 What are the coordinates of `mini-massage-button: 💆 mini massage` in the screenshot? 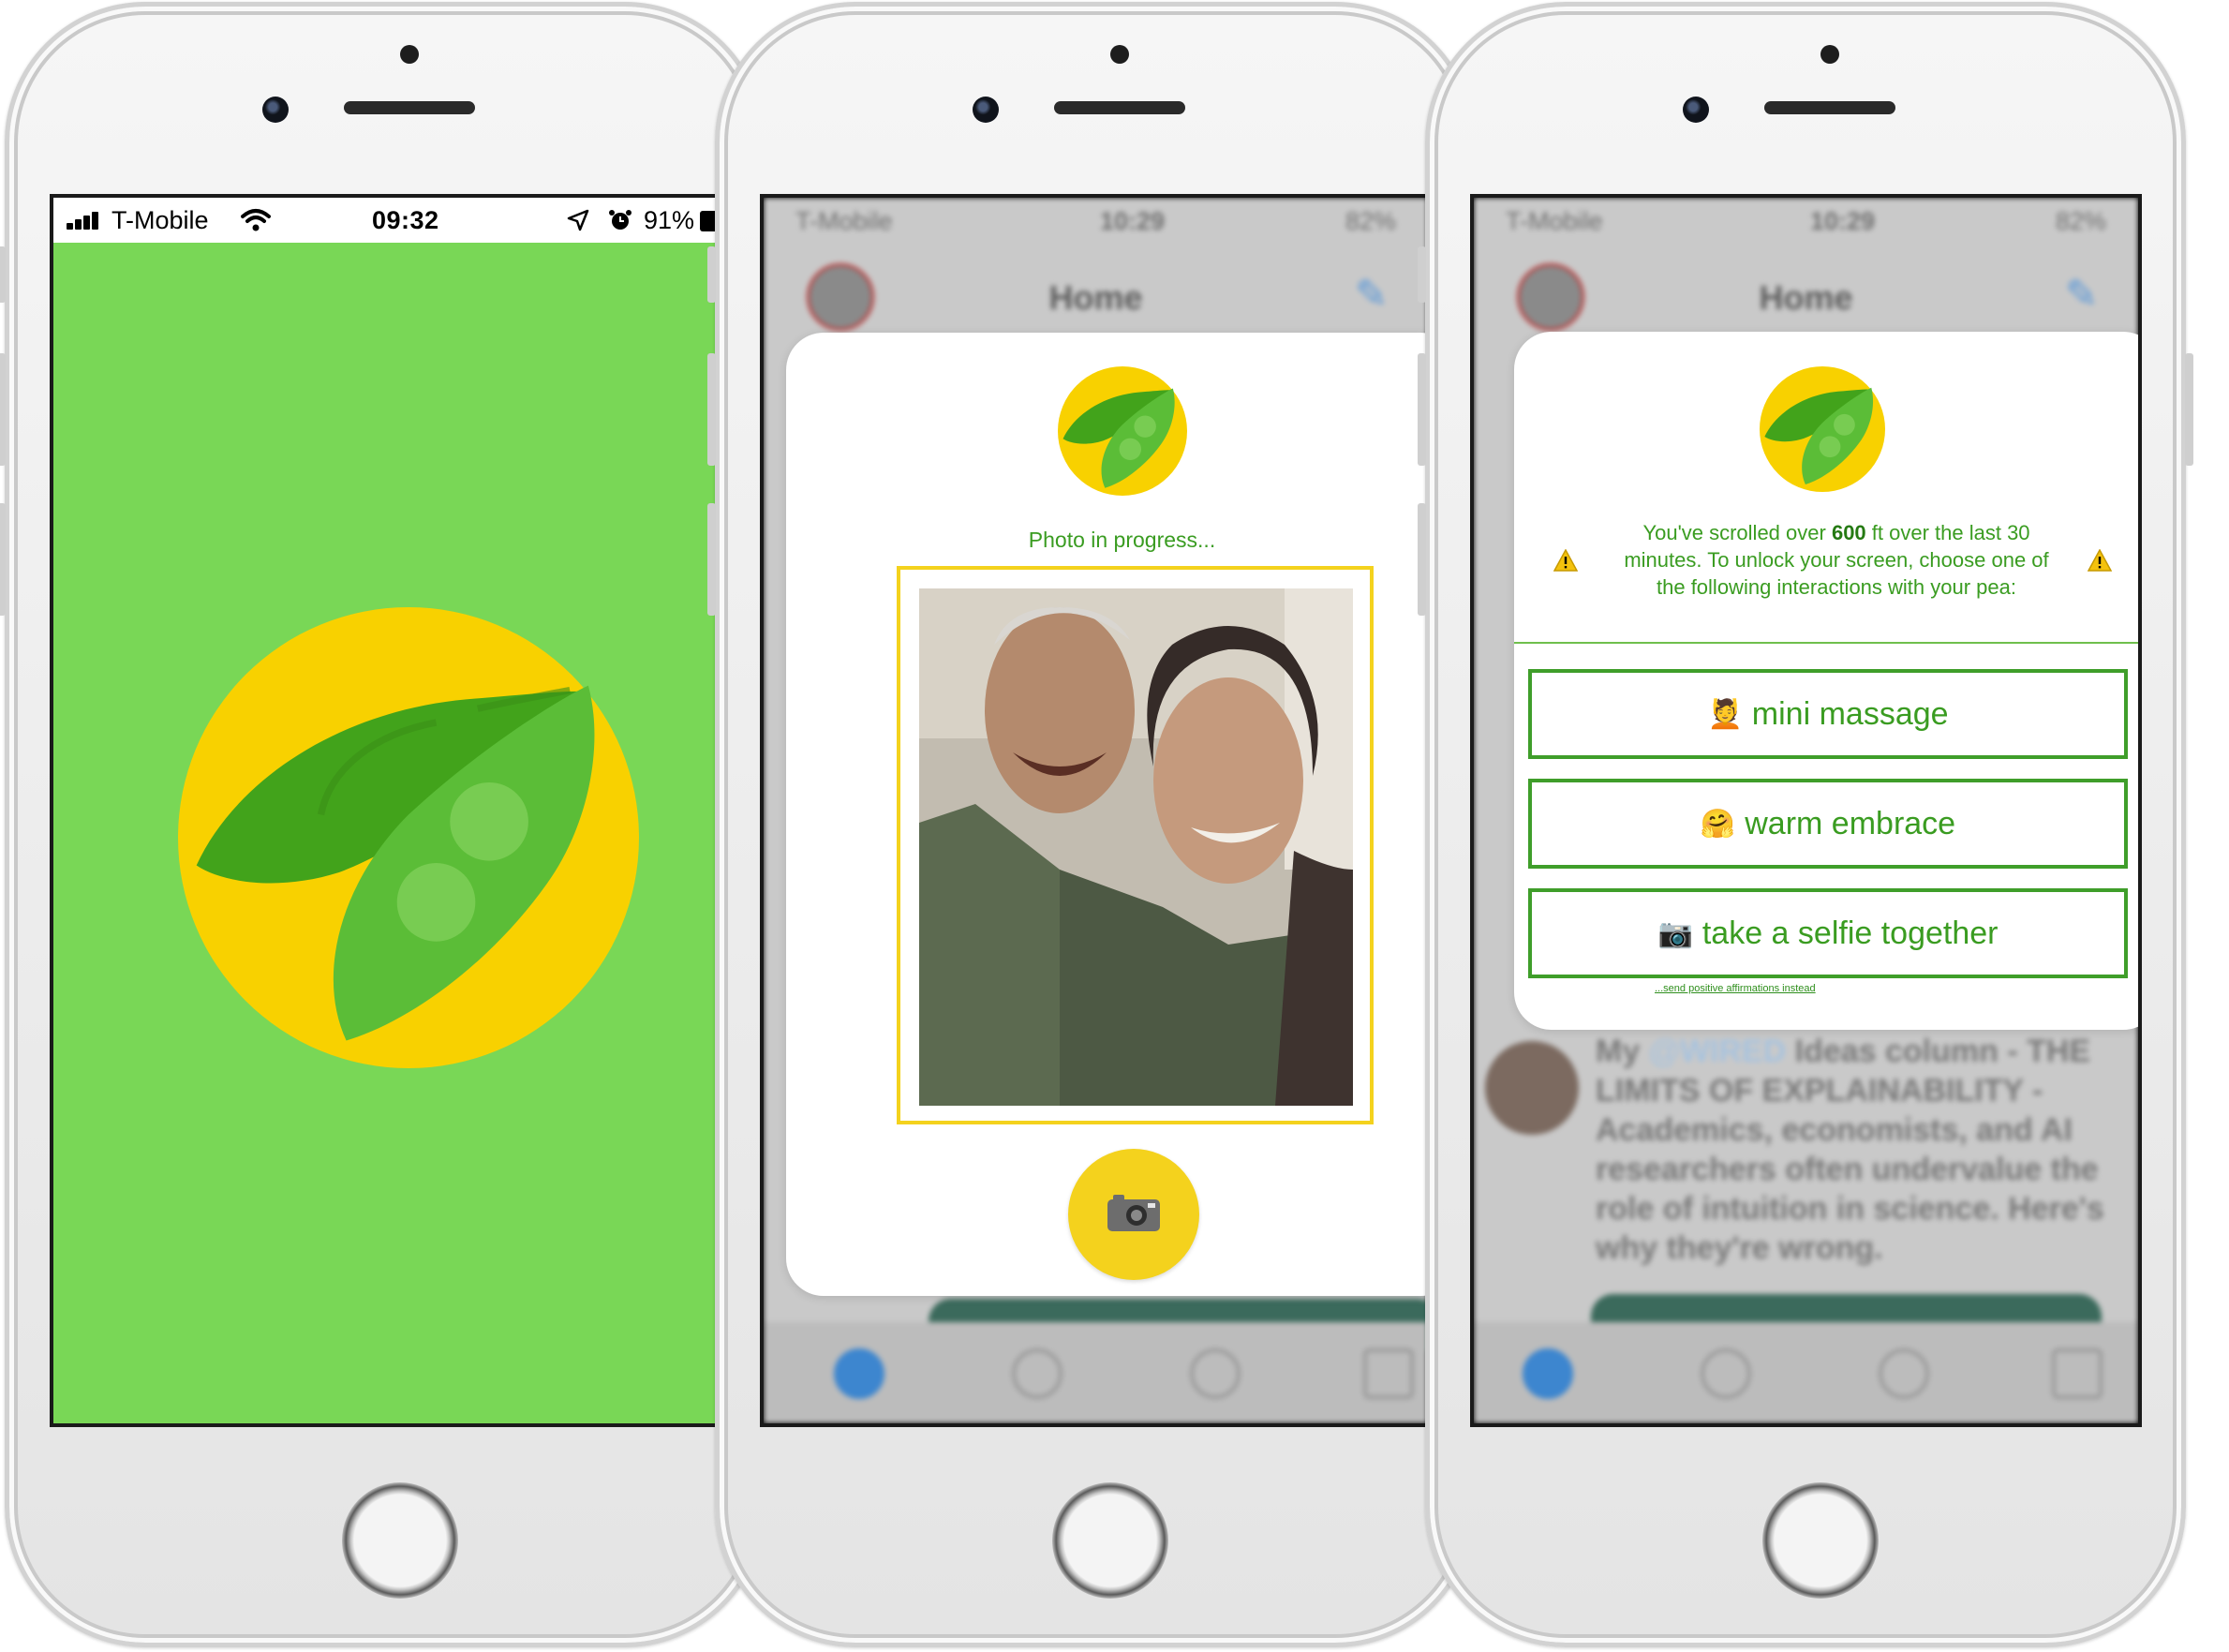 It's located at (1828, 714).